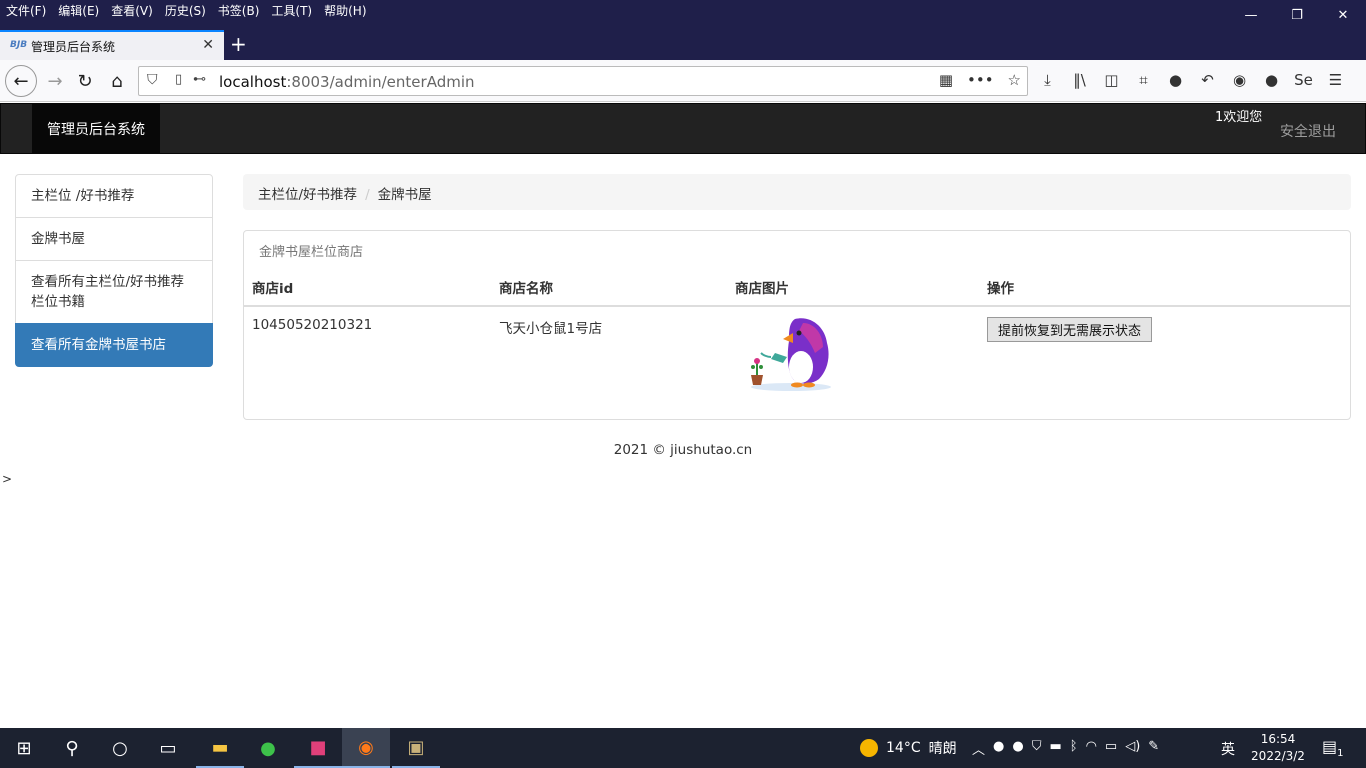 This screenshot has height=768, width=1366. I want to click on volume-icon: ◁), so click(1132, 748).